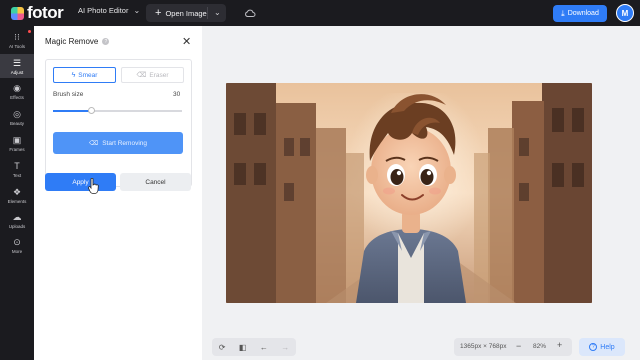 The width and height of the screenshot is (640, 360). I want to click on elements-icon: ❖, so click(17, 191).